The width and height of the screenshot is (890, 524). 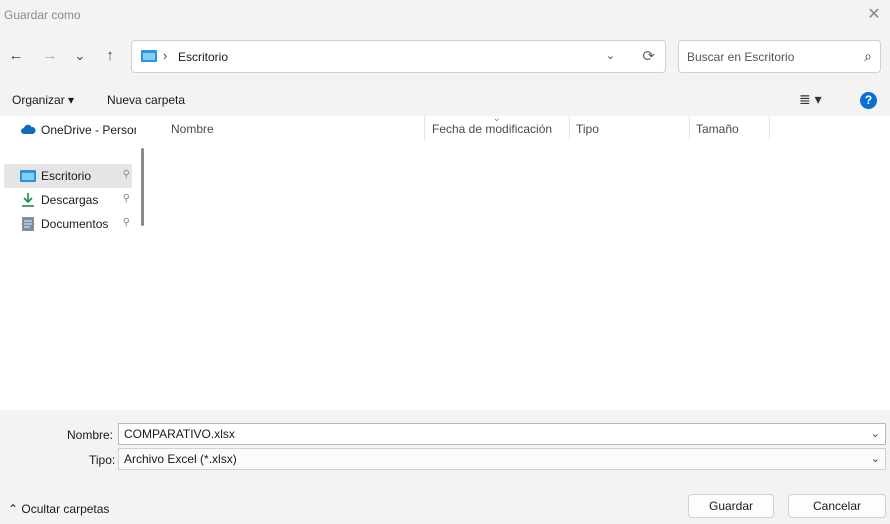 I want to click on save-button: Guardar, so click(x=731, y=506).